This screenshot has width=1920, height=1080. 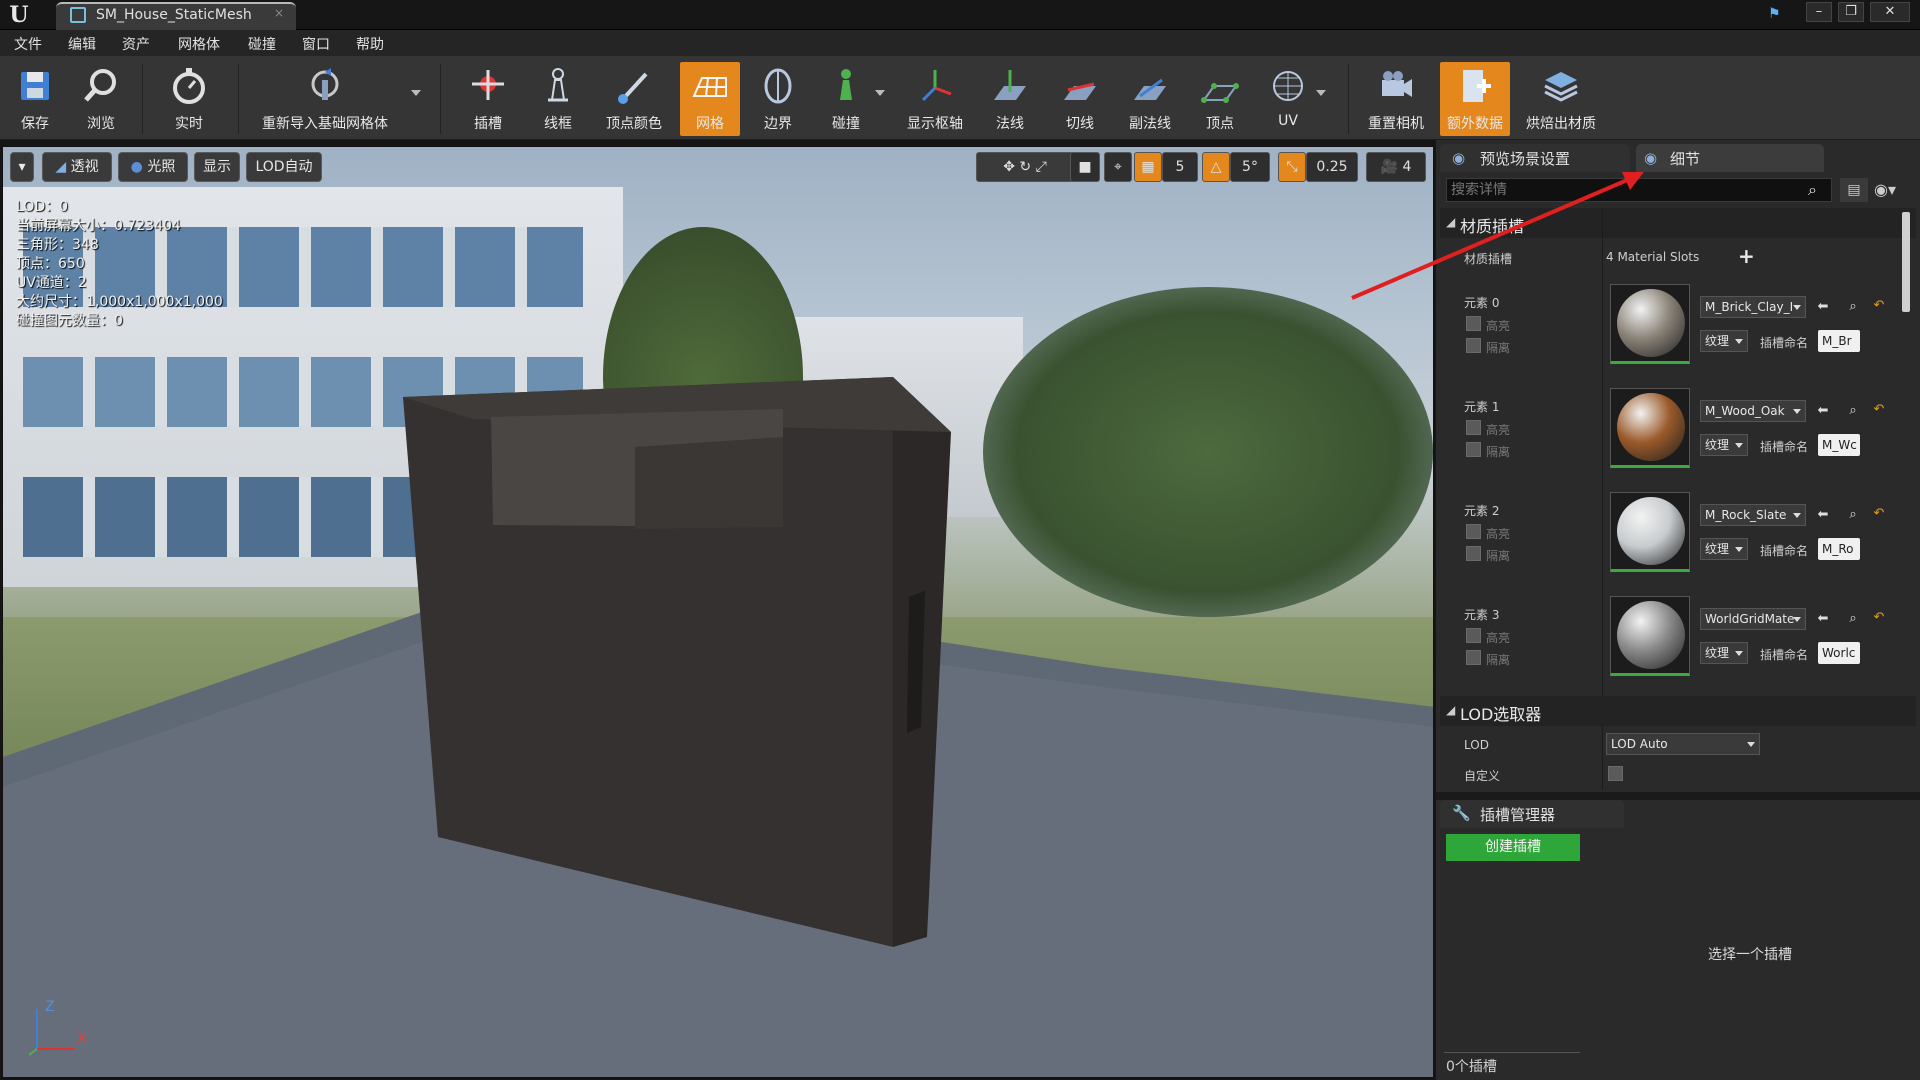 What do you see at coordinates (1396, 99) in the screenshot?
I see `reset-camera-button: 重置相机` at bounding box center [1396, 99].